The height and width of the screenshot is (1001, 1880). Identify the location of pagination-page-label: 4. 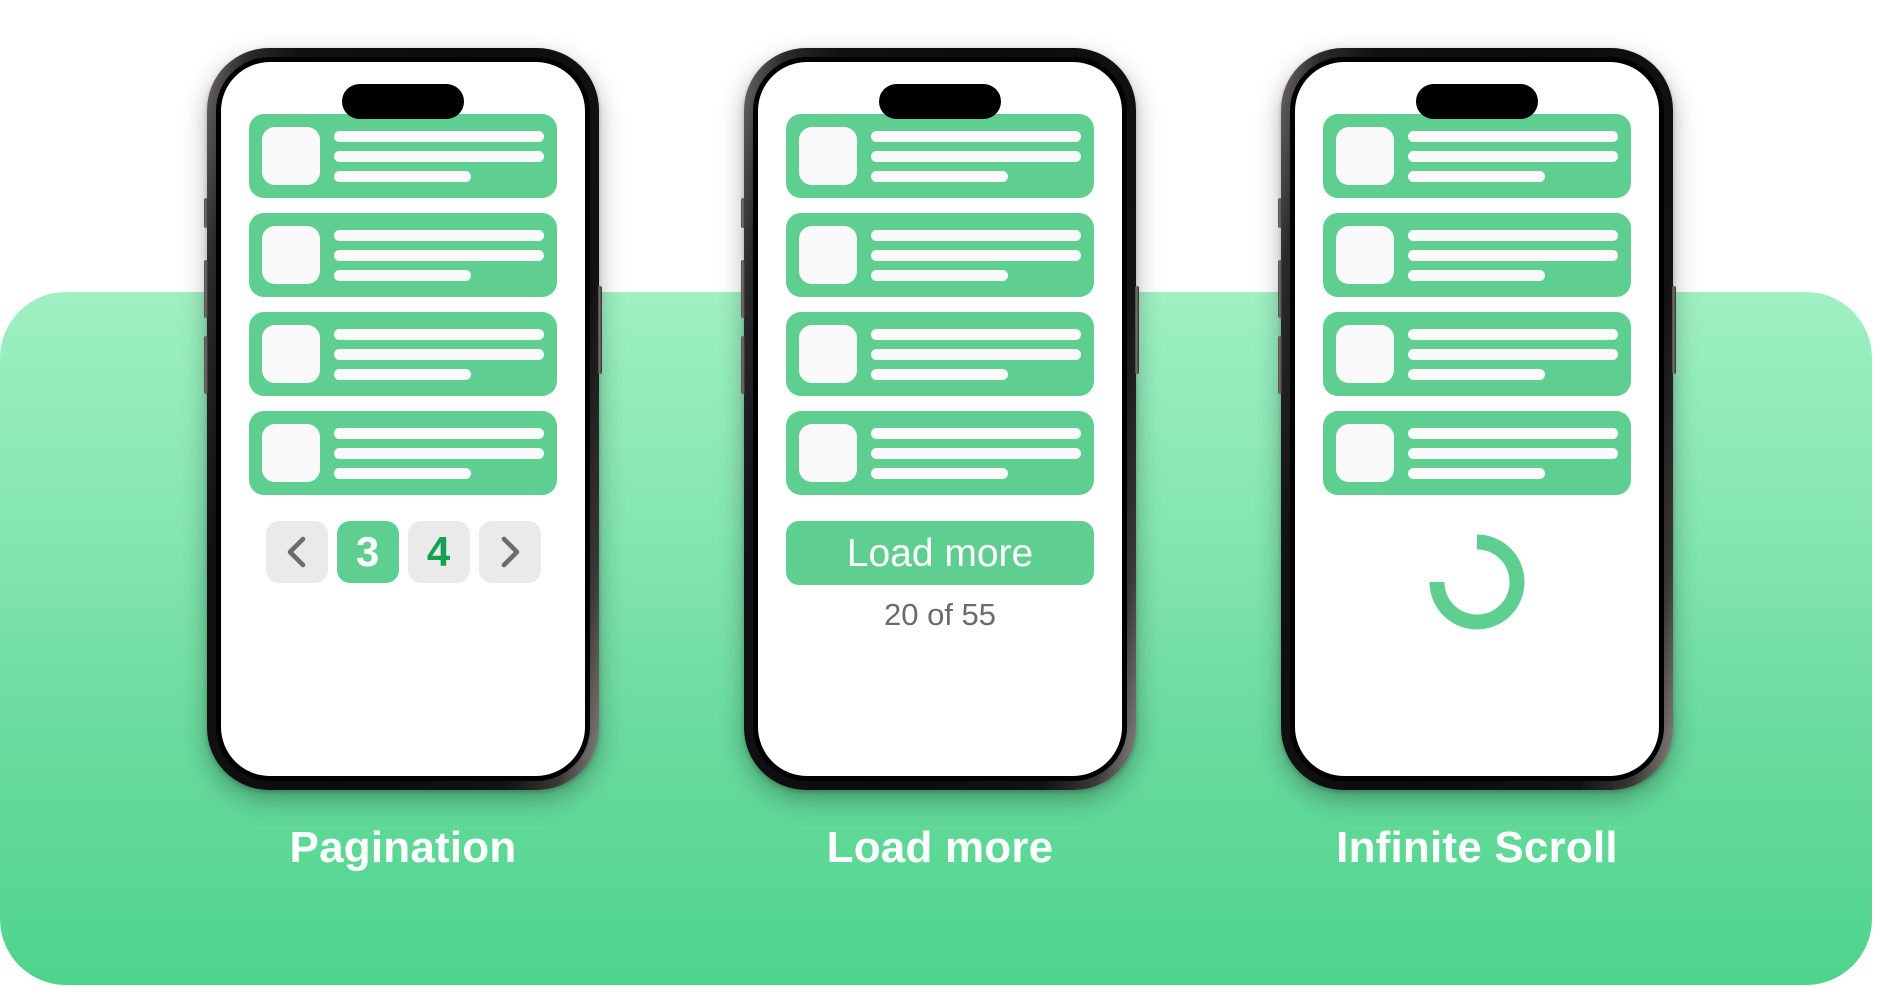
(438, 551).